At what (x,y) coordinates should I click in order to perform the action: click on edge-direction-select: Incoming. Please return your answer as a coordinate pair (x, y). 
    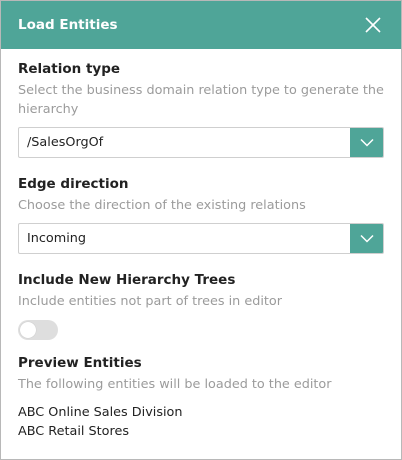
    Looking at the image, I should click on (201, 238).